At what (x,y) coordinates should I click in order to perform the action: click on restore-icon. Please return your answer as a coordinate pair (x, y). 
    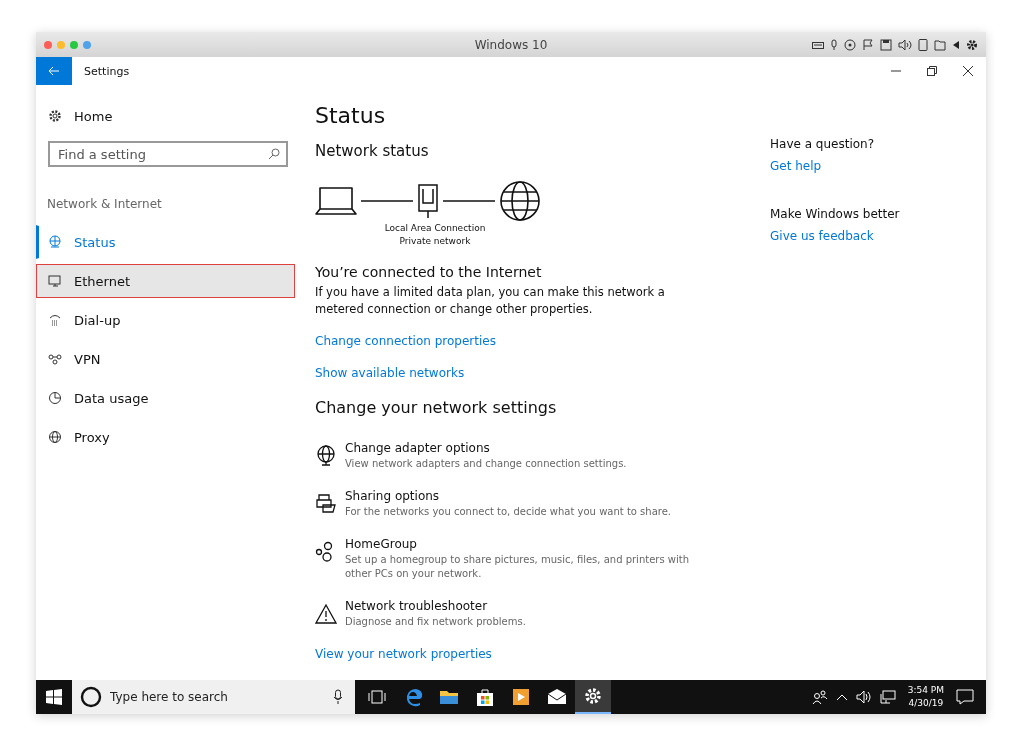
    Looking at the image, I should click on (932, 71).